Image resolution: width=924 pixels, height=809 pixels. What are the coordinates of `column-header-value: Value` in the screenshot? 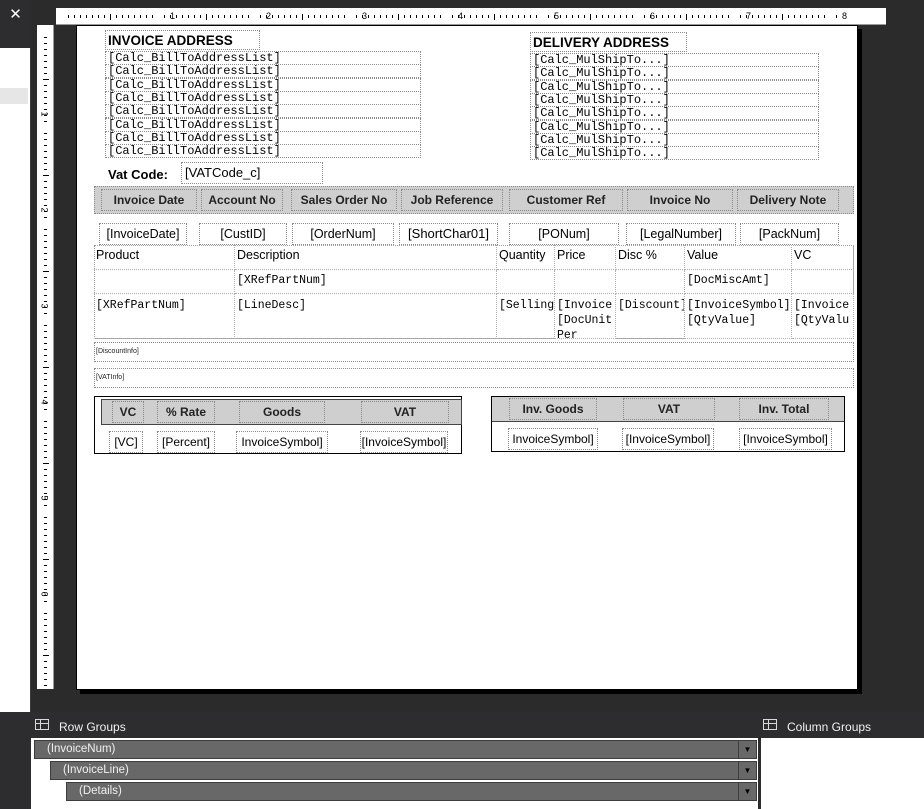 It's located at (738, 257).